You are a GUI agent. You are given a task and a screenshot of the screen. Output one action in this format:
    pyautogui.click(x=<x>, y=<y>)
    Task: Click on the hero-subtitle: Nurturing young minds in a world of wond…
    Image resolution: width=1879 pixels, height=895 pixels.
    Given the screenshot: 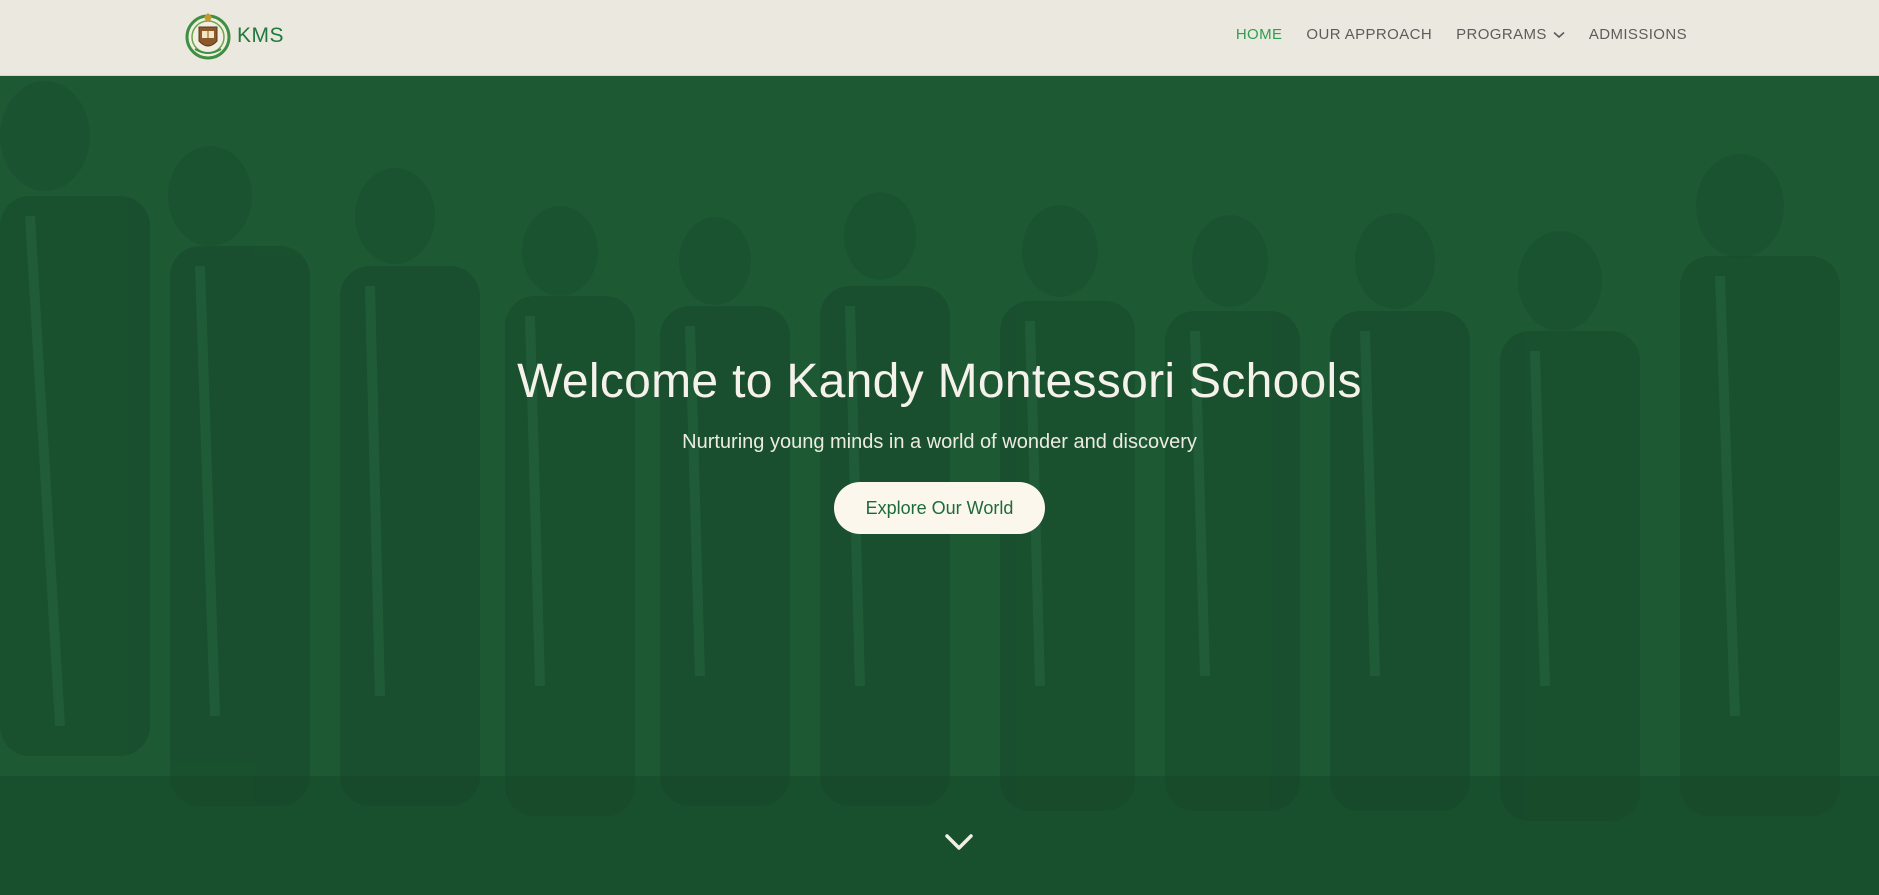 What is the action you would take?
    pyautogui.click(x=939, y=442)
    